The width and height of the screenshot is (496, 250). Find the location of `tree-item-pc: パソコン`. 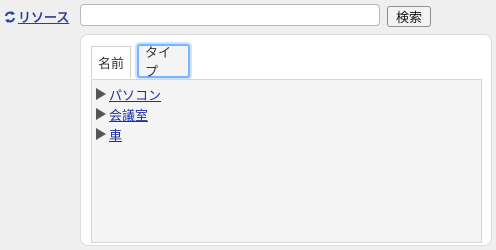

tree-item-pc: パソコン is located at coordinates (286, 94).